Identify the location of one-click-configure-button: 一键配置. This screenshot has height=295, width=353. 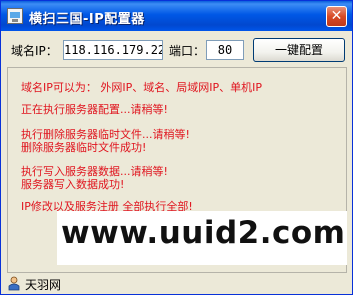
(299, 50).